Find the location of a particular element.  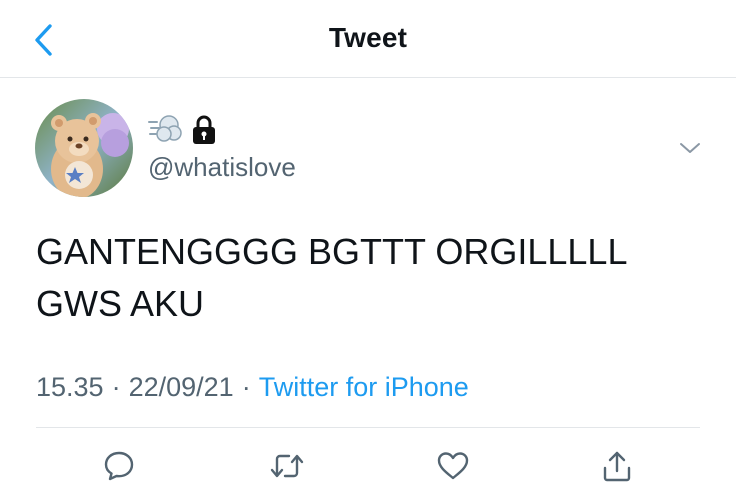

tweet-source-link: Twitter for iPhone is located at coordinates (364, 387).